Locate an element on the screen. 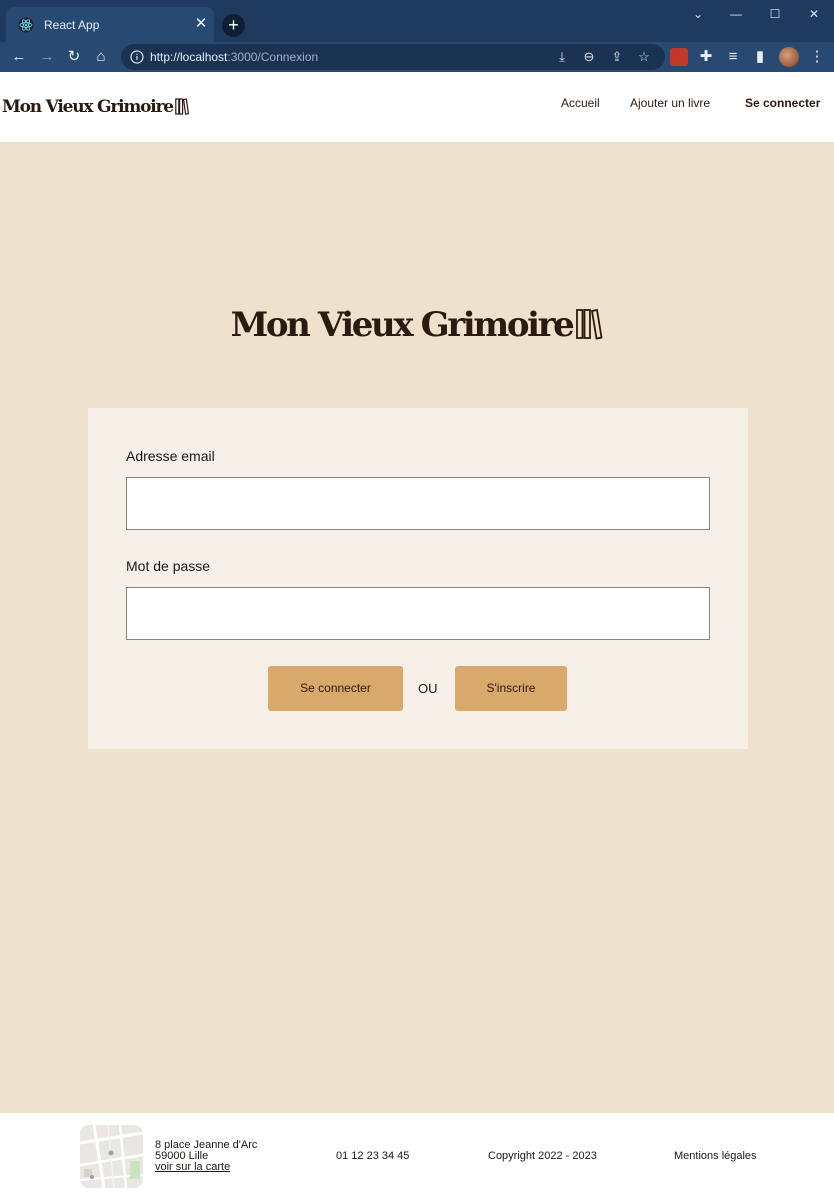 The image size is (834, 1200). map-thumbnail is located at coordinates (111, 1156).